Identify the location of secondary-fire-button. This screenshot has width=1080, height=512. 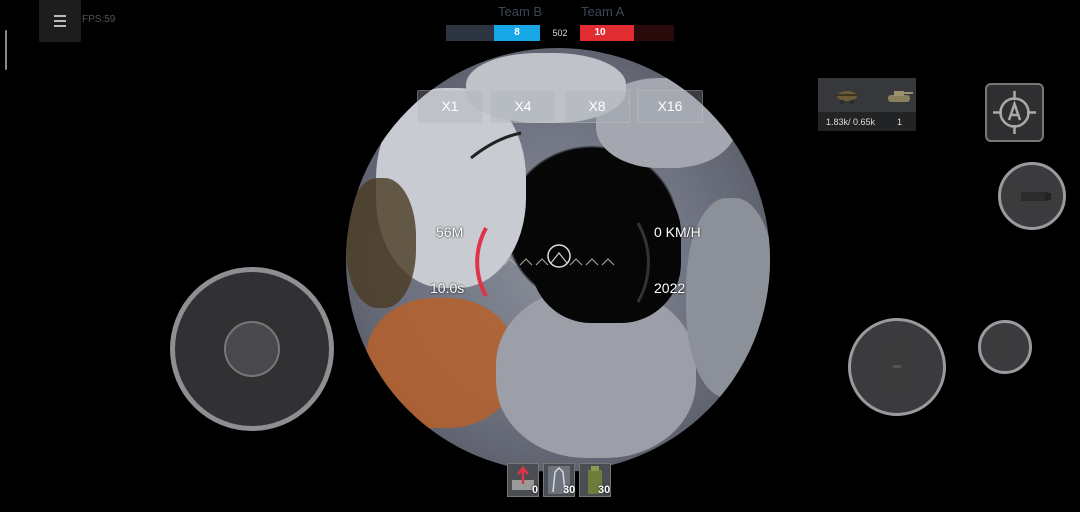
(1005, 347).